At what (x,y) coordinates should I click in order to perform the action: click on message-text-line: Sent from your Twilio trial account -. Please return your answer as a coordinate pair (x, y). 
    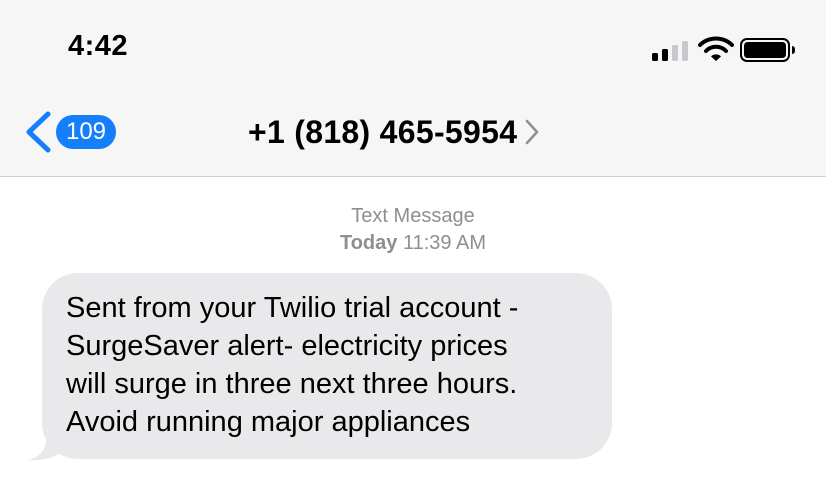
    Looking at the image, I should click on (292, 308).